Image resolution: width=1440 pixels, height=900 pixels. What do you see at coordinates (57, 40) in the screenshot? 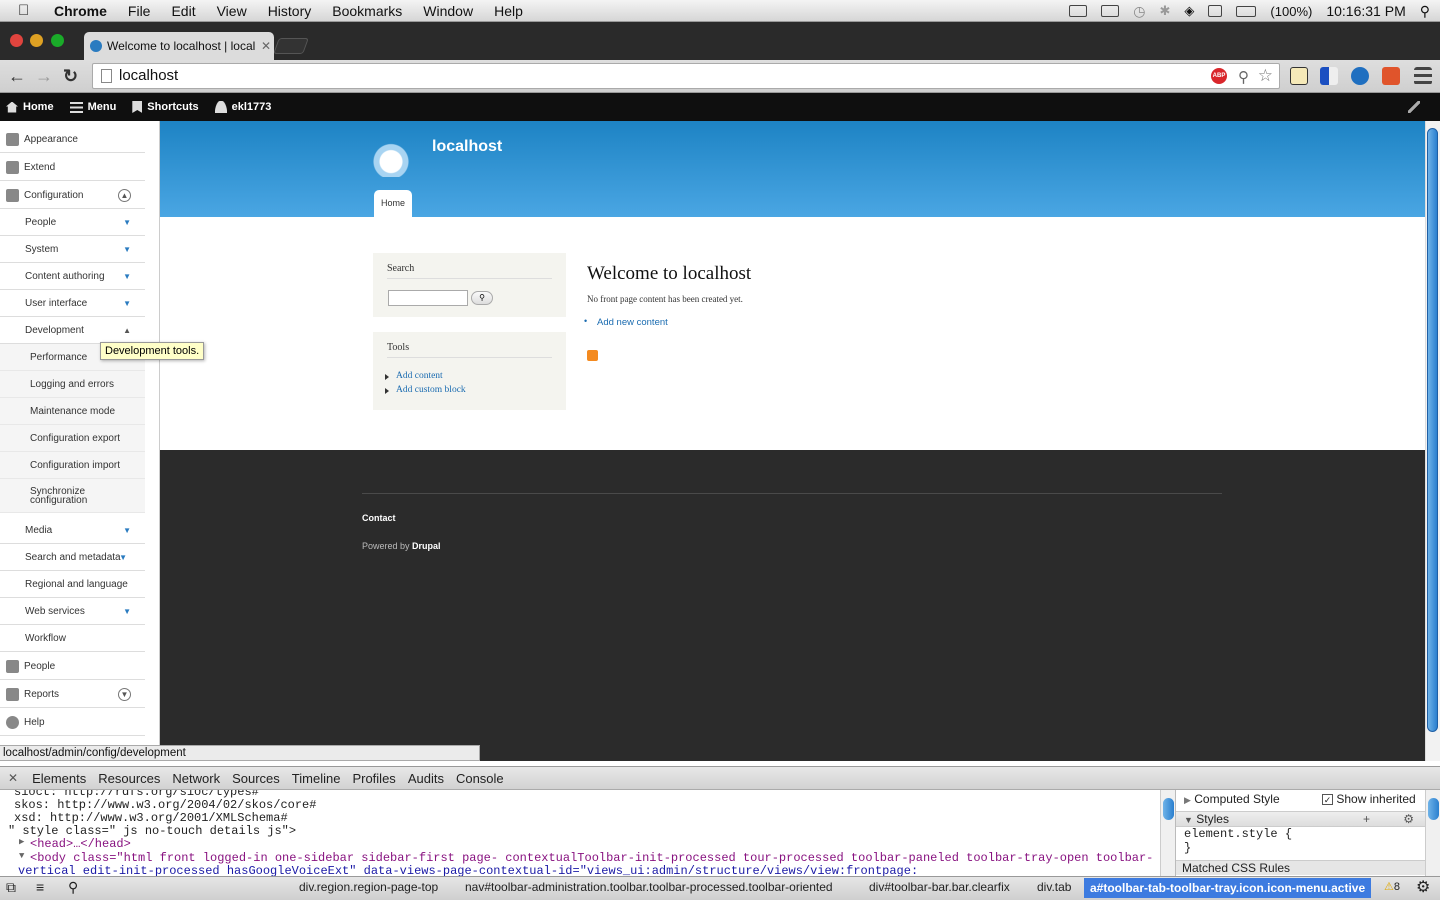
I see `zoom-window-button` at bounding box center [57, 40].